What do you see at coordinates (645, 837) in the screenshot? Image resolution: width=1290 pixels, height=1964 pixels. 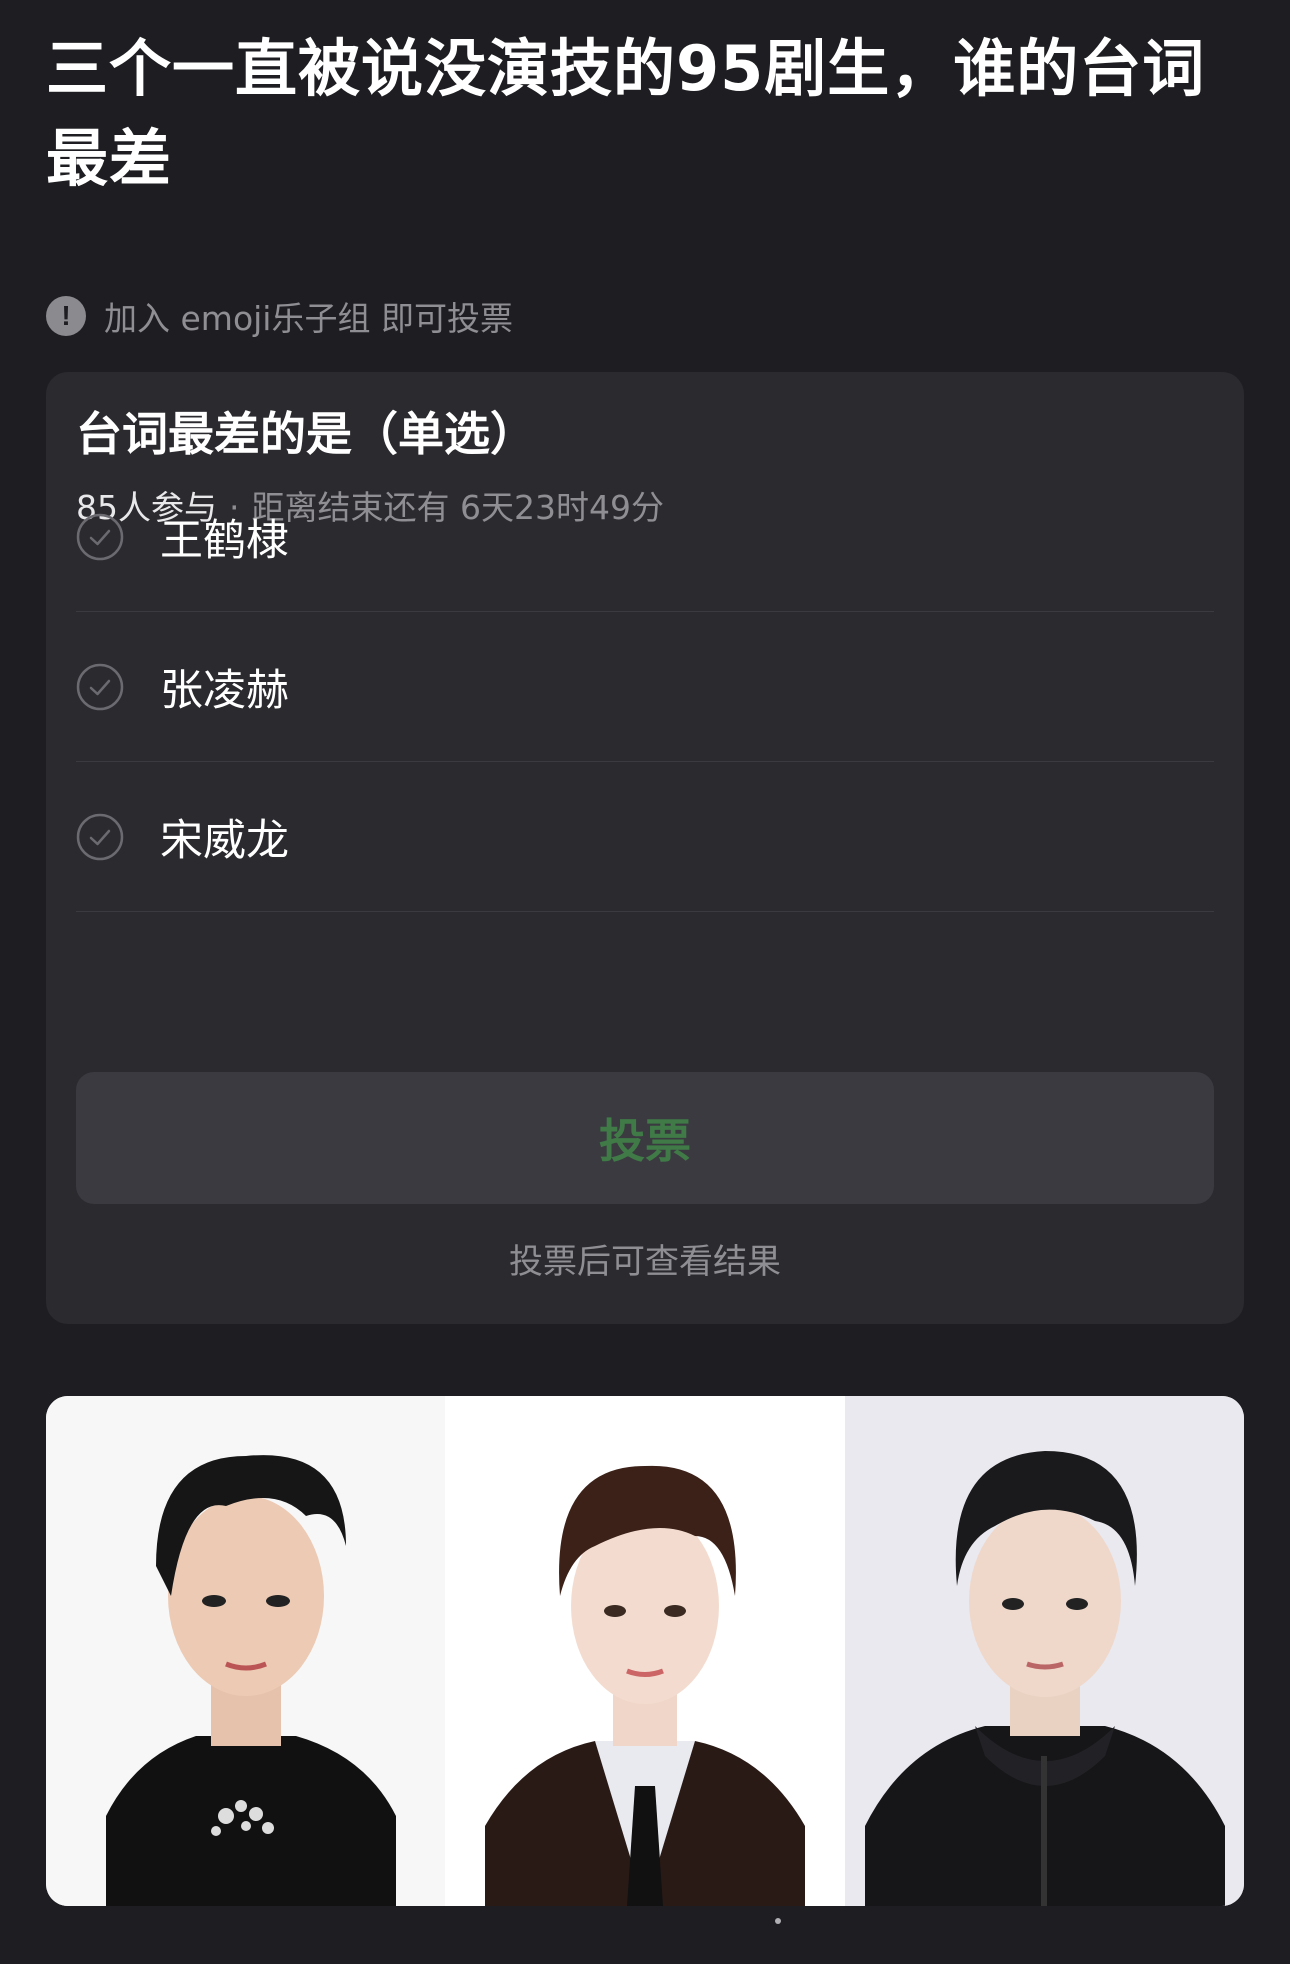 I see `poll-option-3: 宋威龙` at bounding box center [645, 837].